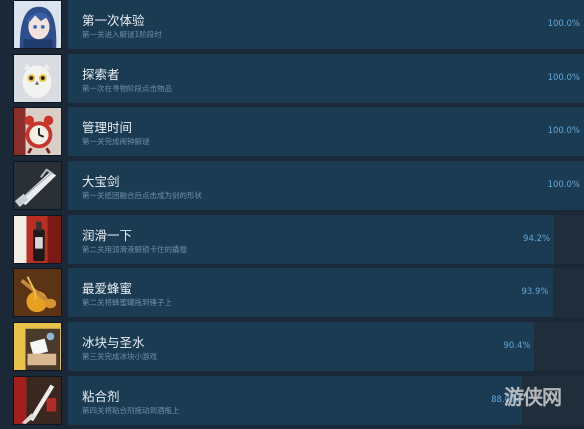 The width and height of the screenshot is (584, 429). I want to click on achievement-row: 第一次体验第一关进入解谜1阶段时 100.0%, so click(298, 24).